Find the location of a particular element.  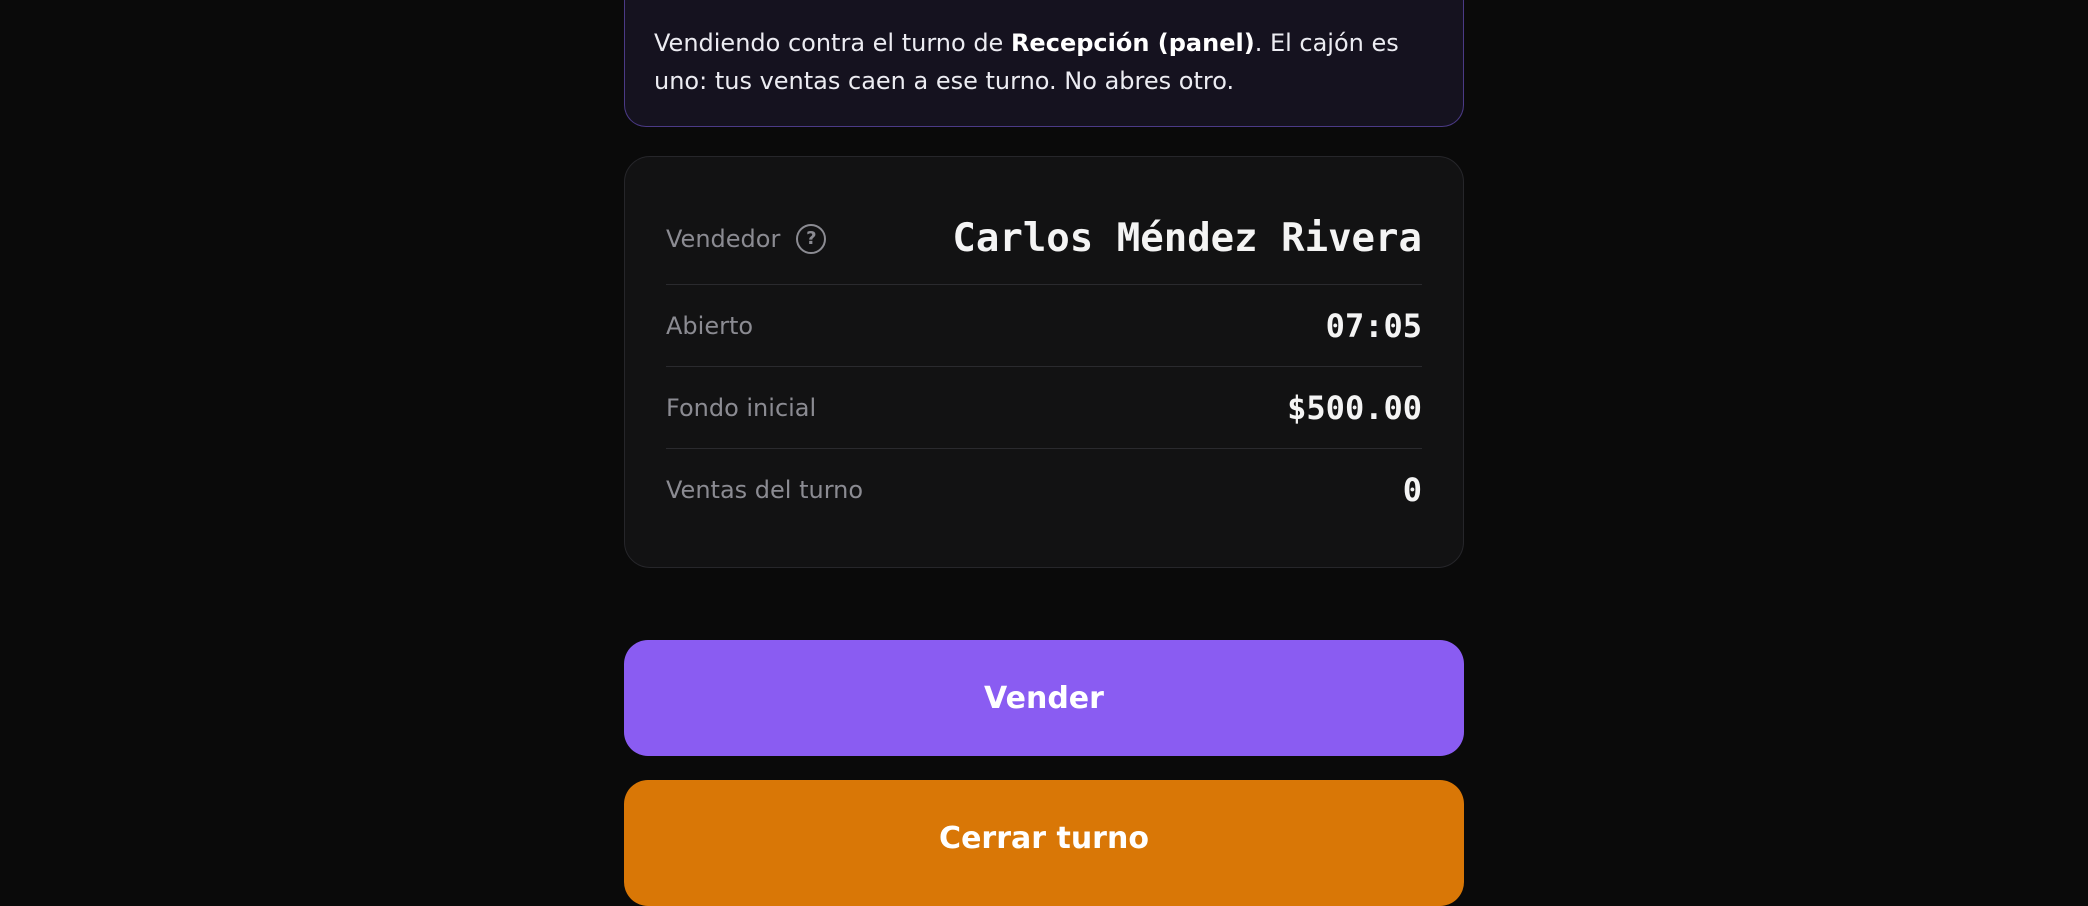

seller-row: Vendedor ? Carlos Méndez Rivera is located at coordinates (1044, 239).